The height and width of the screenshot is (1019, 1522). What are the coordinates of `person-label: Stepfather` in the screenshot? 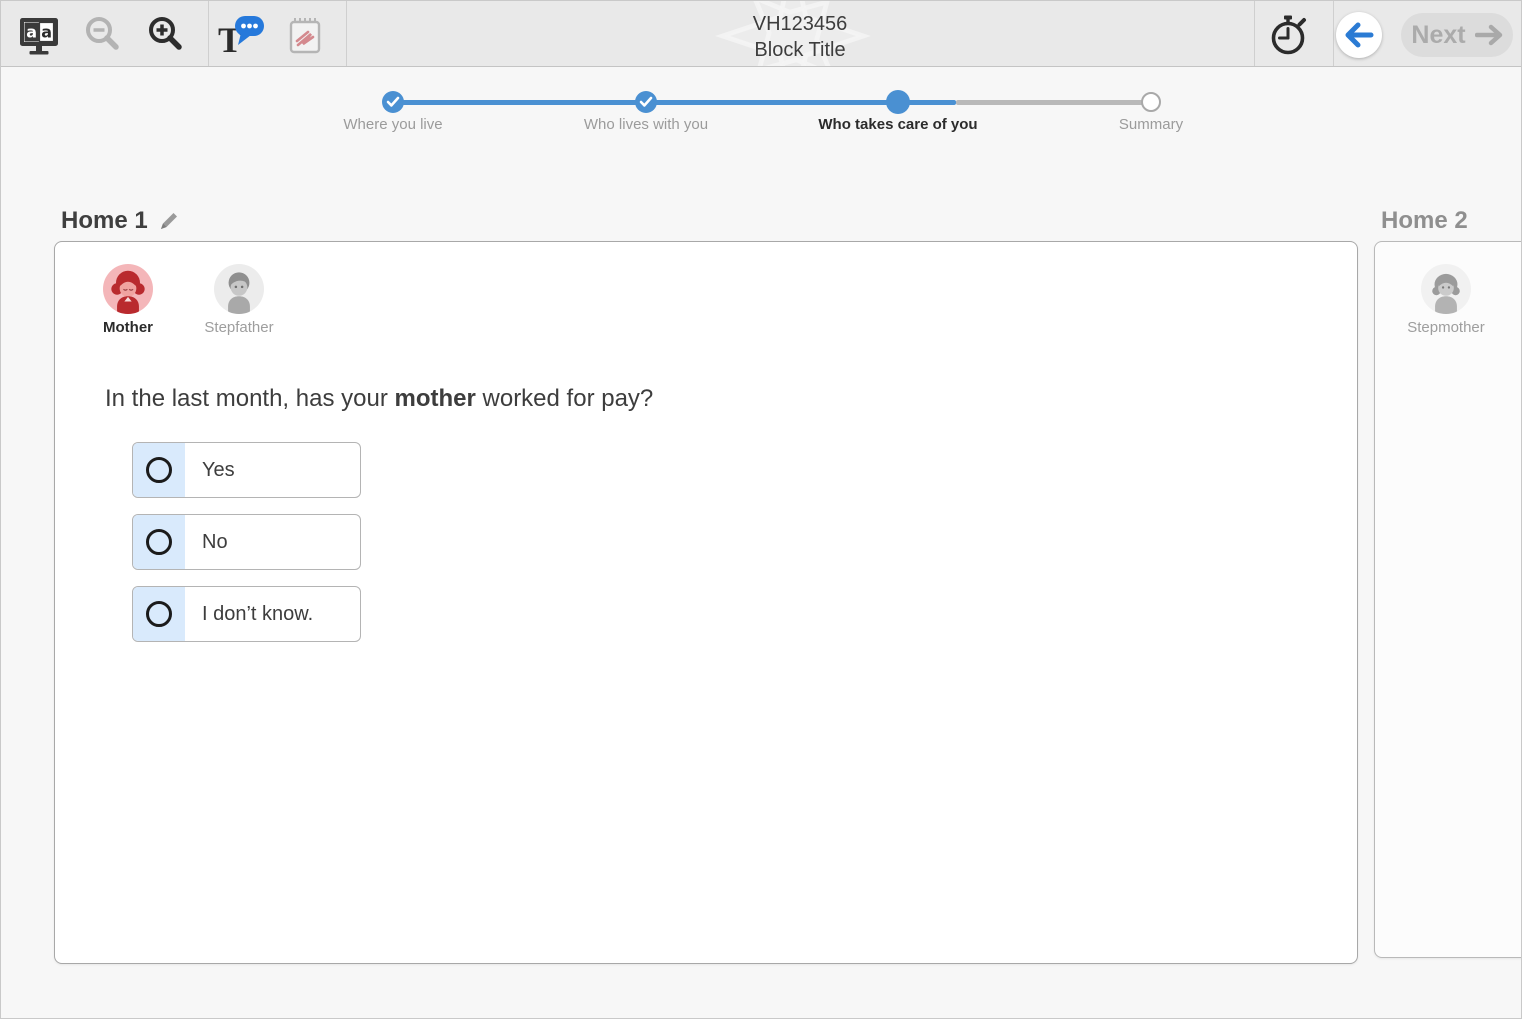 It's located at (239, 327).